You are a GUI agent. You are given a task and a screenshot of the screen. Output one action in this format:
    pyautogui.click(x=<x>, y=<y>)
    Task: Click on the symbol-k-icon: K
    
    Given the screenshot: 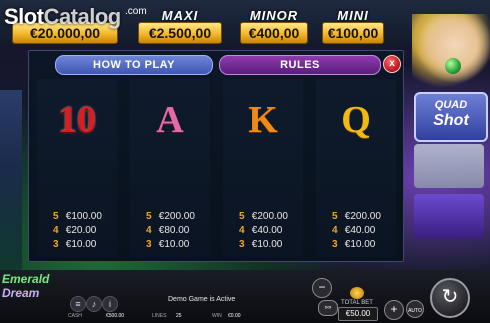 What is the action you would take?
    pyautogui.click(x=263, y=120)
    